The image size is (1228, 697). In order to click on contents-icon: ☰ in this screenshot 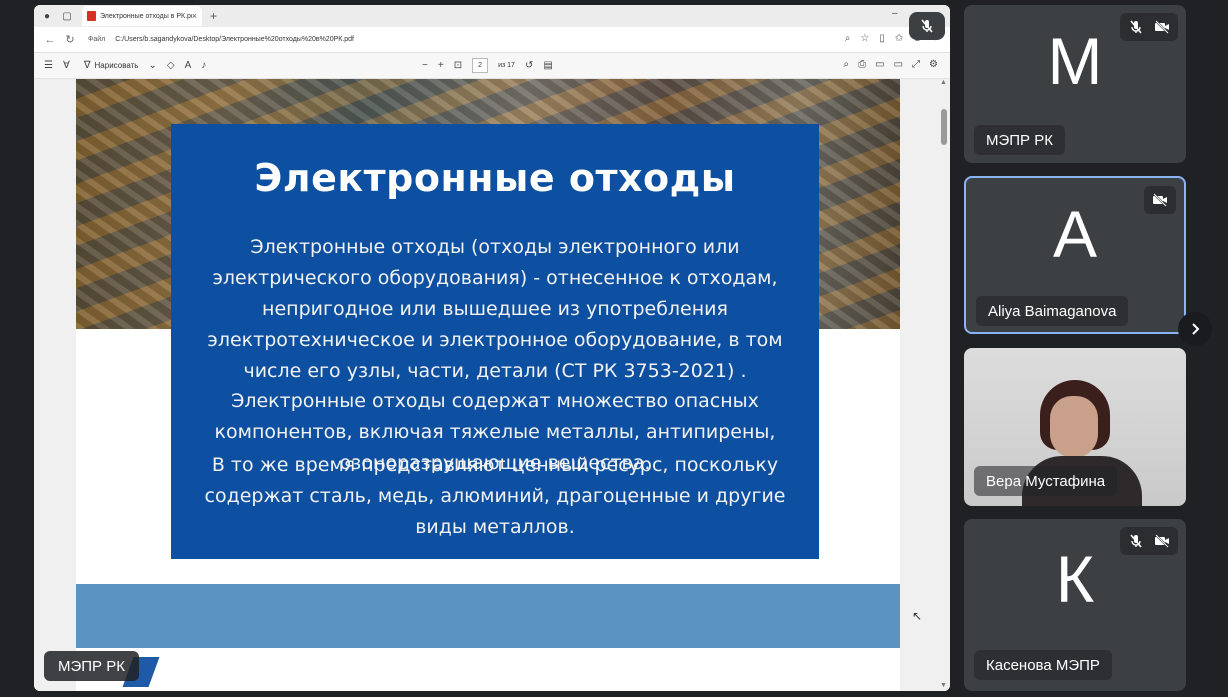, I will do `click(48, 65)`.